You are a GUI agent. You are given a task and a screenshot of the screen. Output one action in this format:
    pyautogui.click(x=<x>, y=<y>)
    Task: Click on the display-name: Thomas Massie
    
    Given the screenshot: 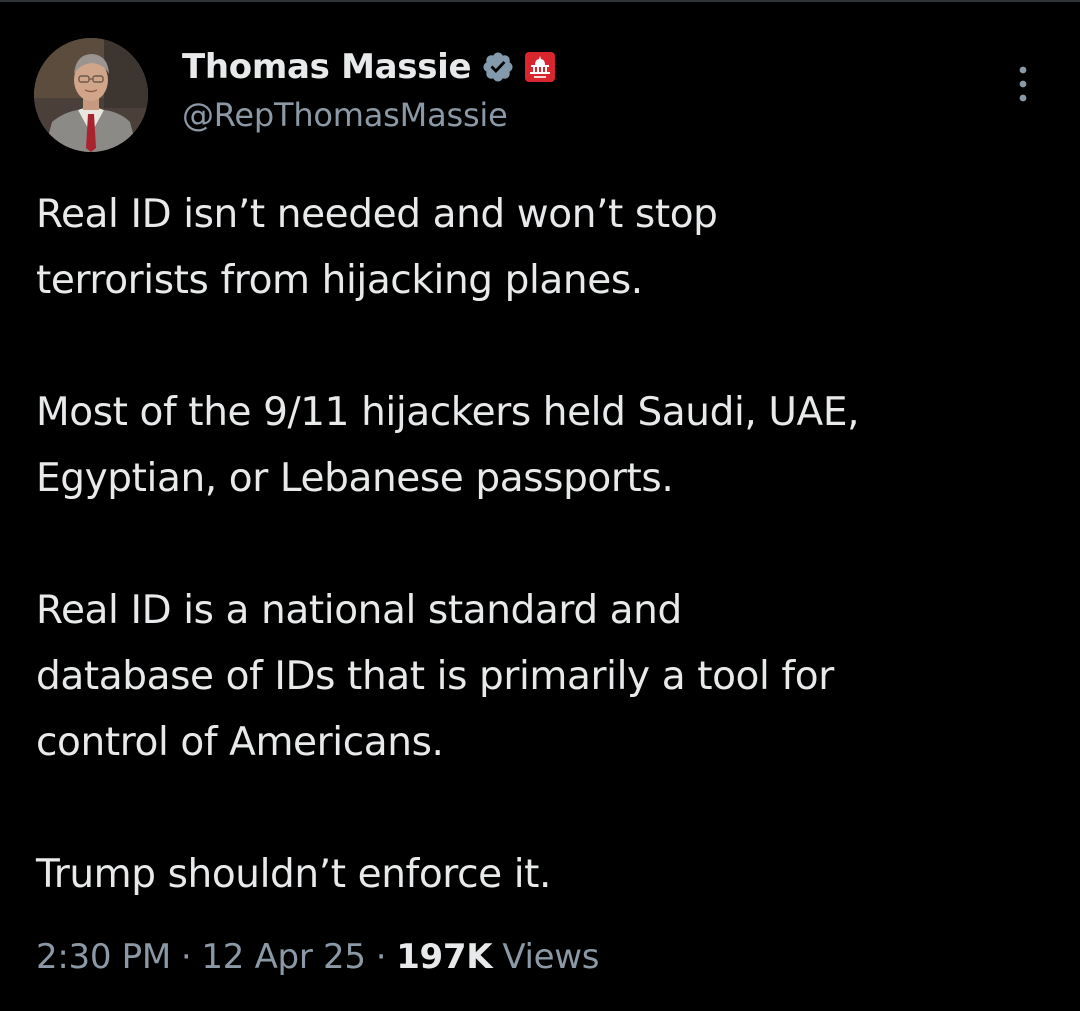 What is the action you would take?
    pyautogui.click(x=327, y=67)
    